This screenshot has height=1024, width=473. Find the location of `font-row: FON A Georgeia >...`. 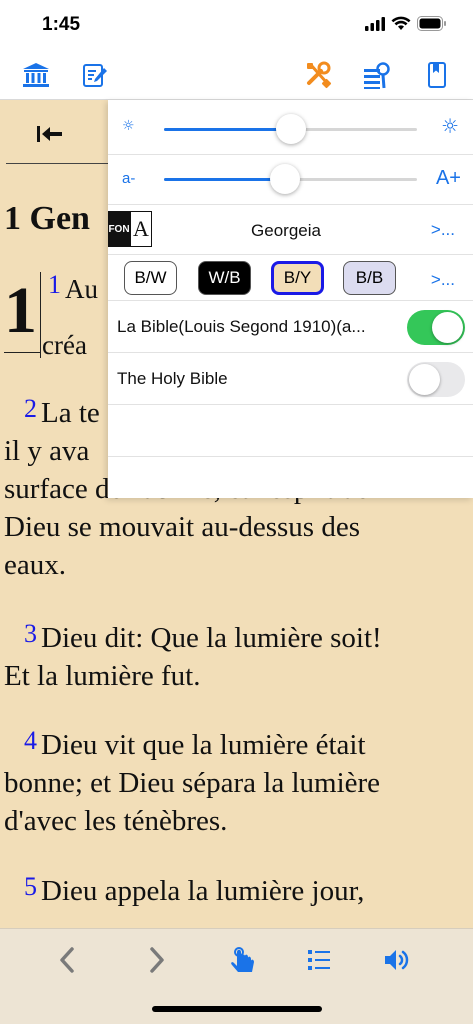

font-row: FON A Georgeia >... is located at coordinates (290, 230).